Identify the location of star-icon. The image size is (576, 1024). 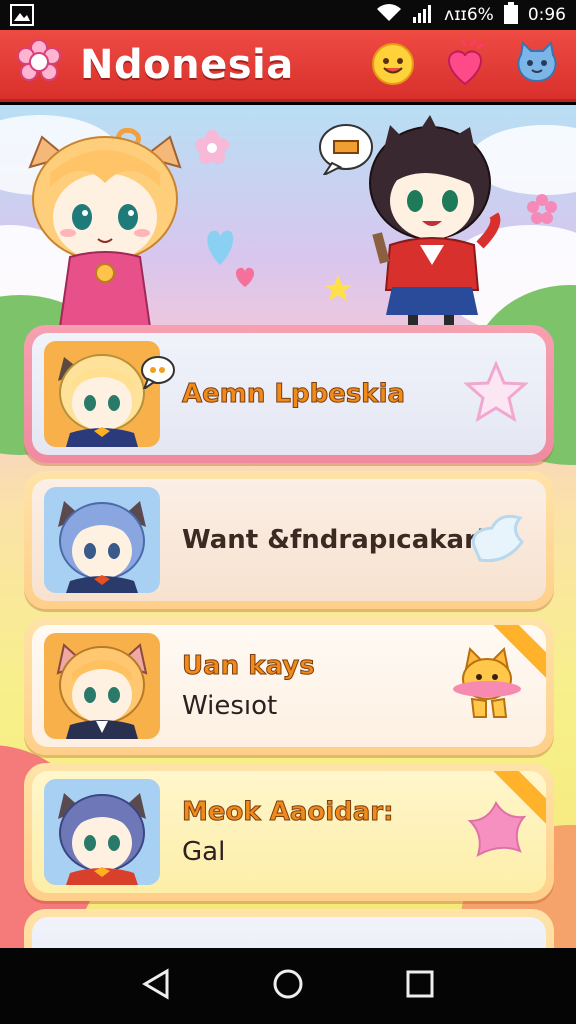
(496, 393).